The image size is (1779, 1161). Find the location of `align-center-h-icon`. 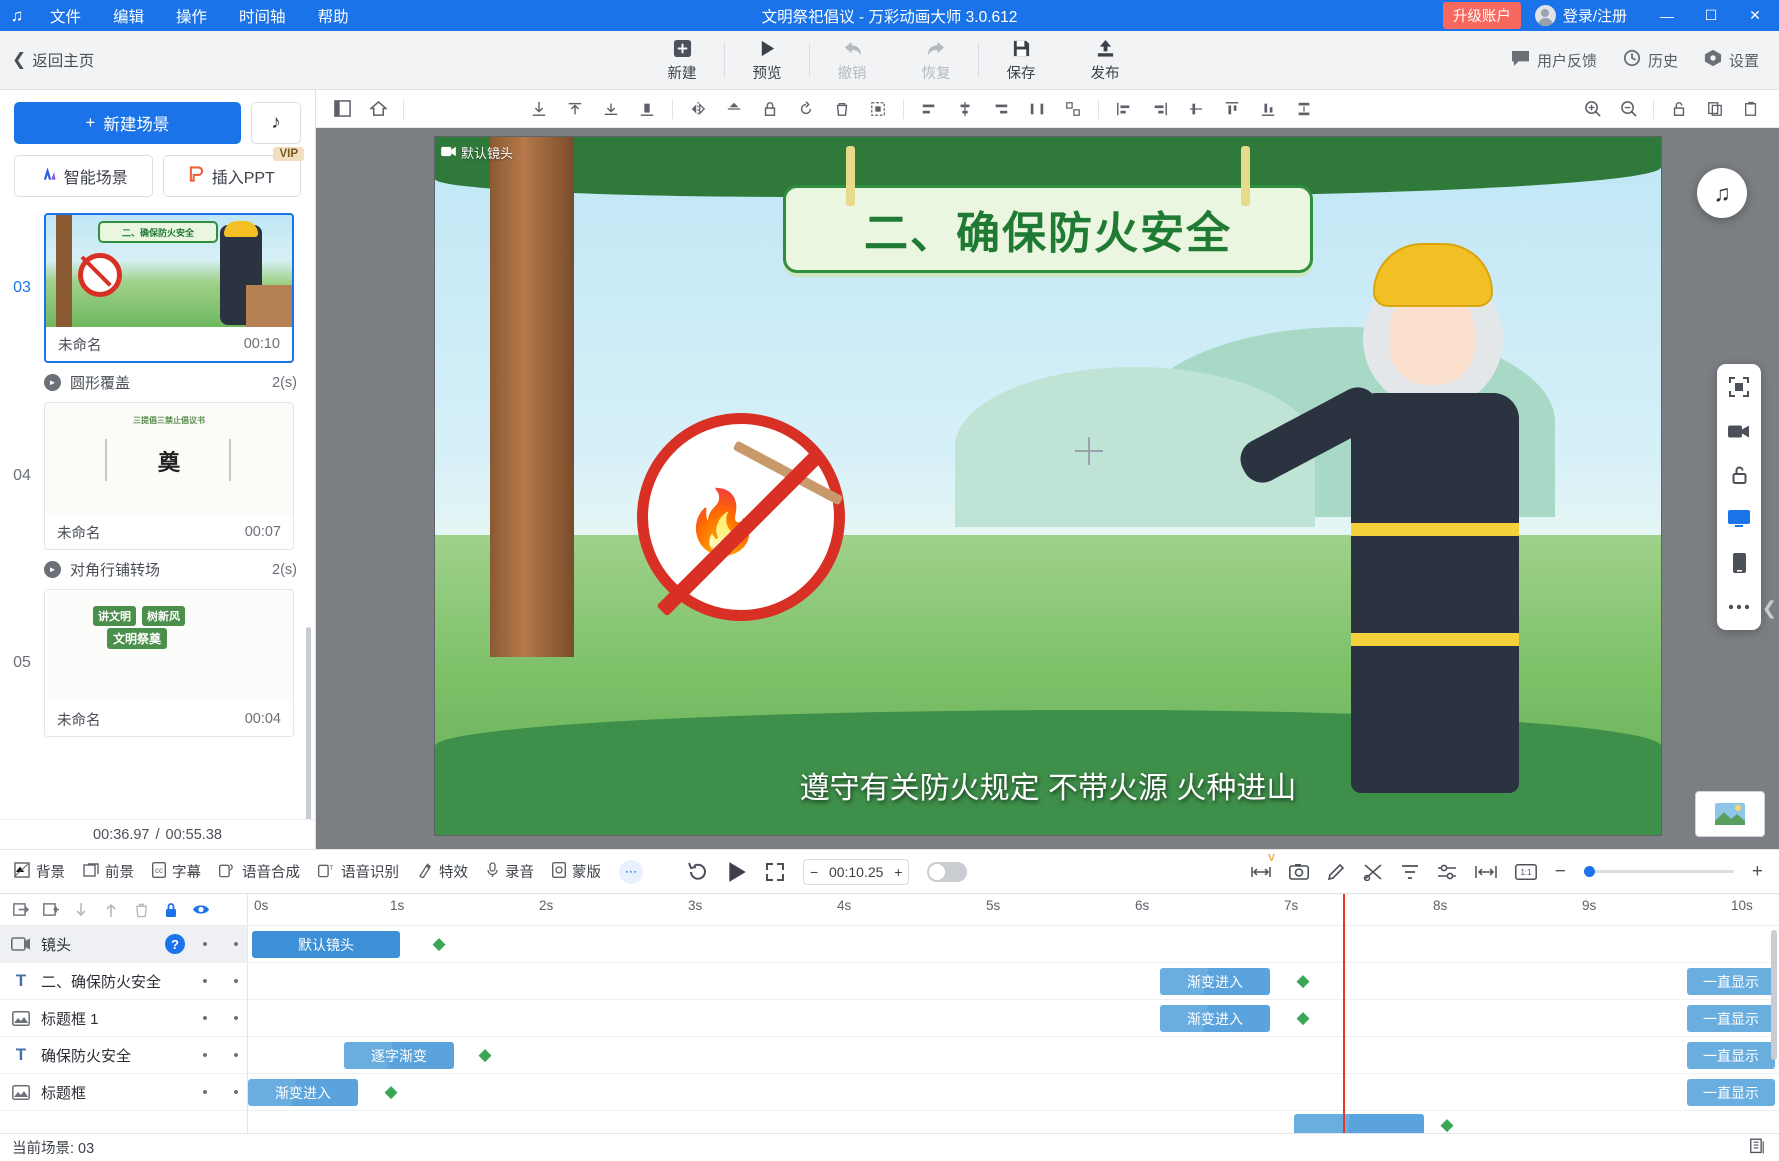

align-center-h-icon is located at coordinates (965, 109).